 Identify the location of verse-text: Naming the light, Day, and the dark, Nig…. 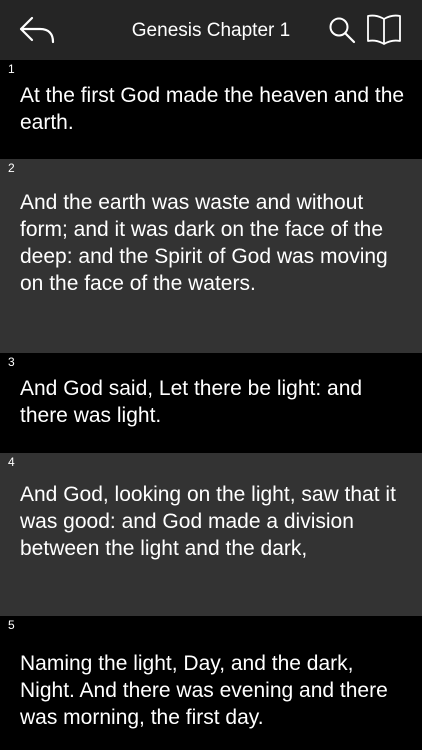
(204, 690).